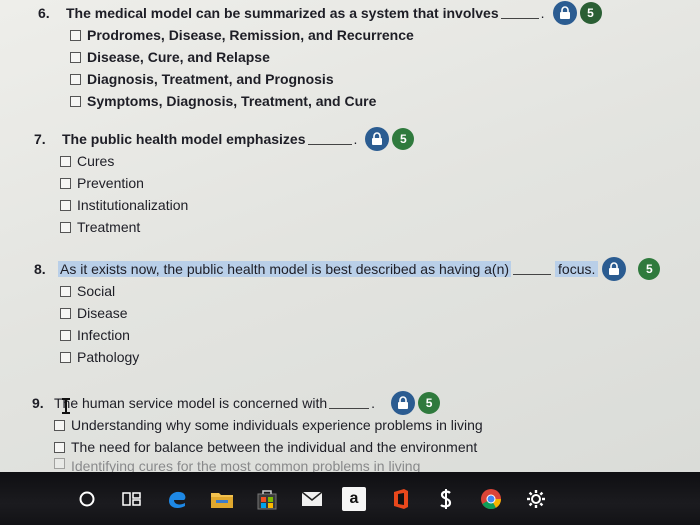 This screenshot has height=525, width=700. I want to click on option-label: Infection, so click(103, 335).